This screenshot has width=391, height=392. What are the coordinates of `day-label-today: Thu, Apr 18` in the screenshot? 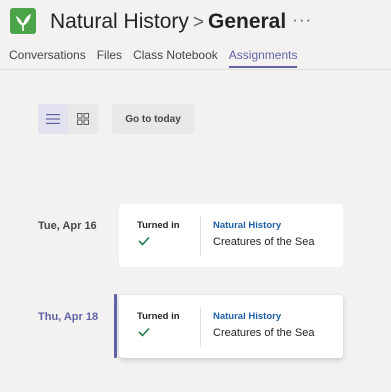 It's located at (68, 317).